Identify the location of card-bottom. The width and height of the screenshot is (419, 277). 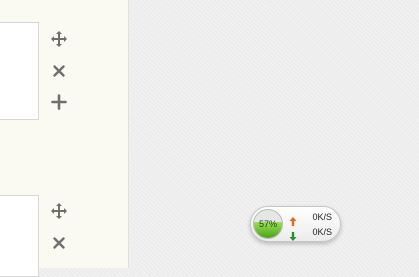
(19, 236).